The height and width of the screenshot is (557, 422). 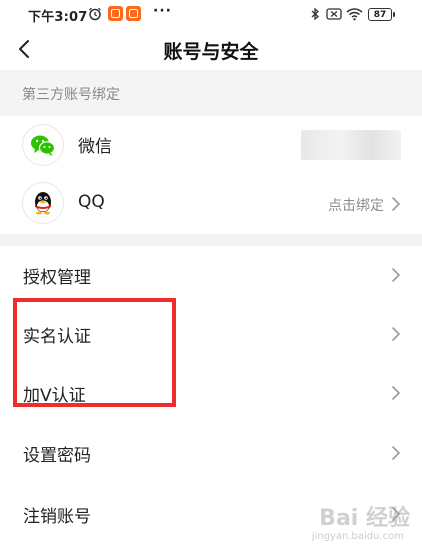 I want to click on menu-item-label: 授权管理, so click(x=57, y=278).